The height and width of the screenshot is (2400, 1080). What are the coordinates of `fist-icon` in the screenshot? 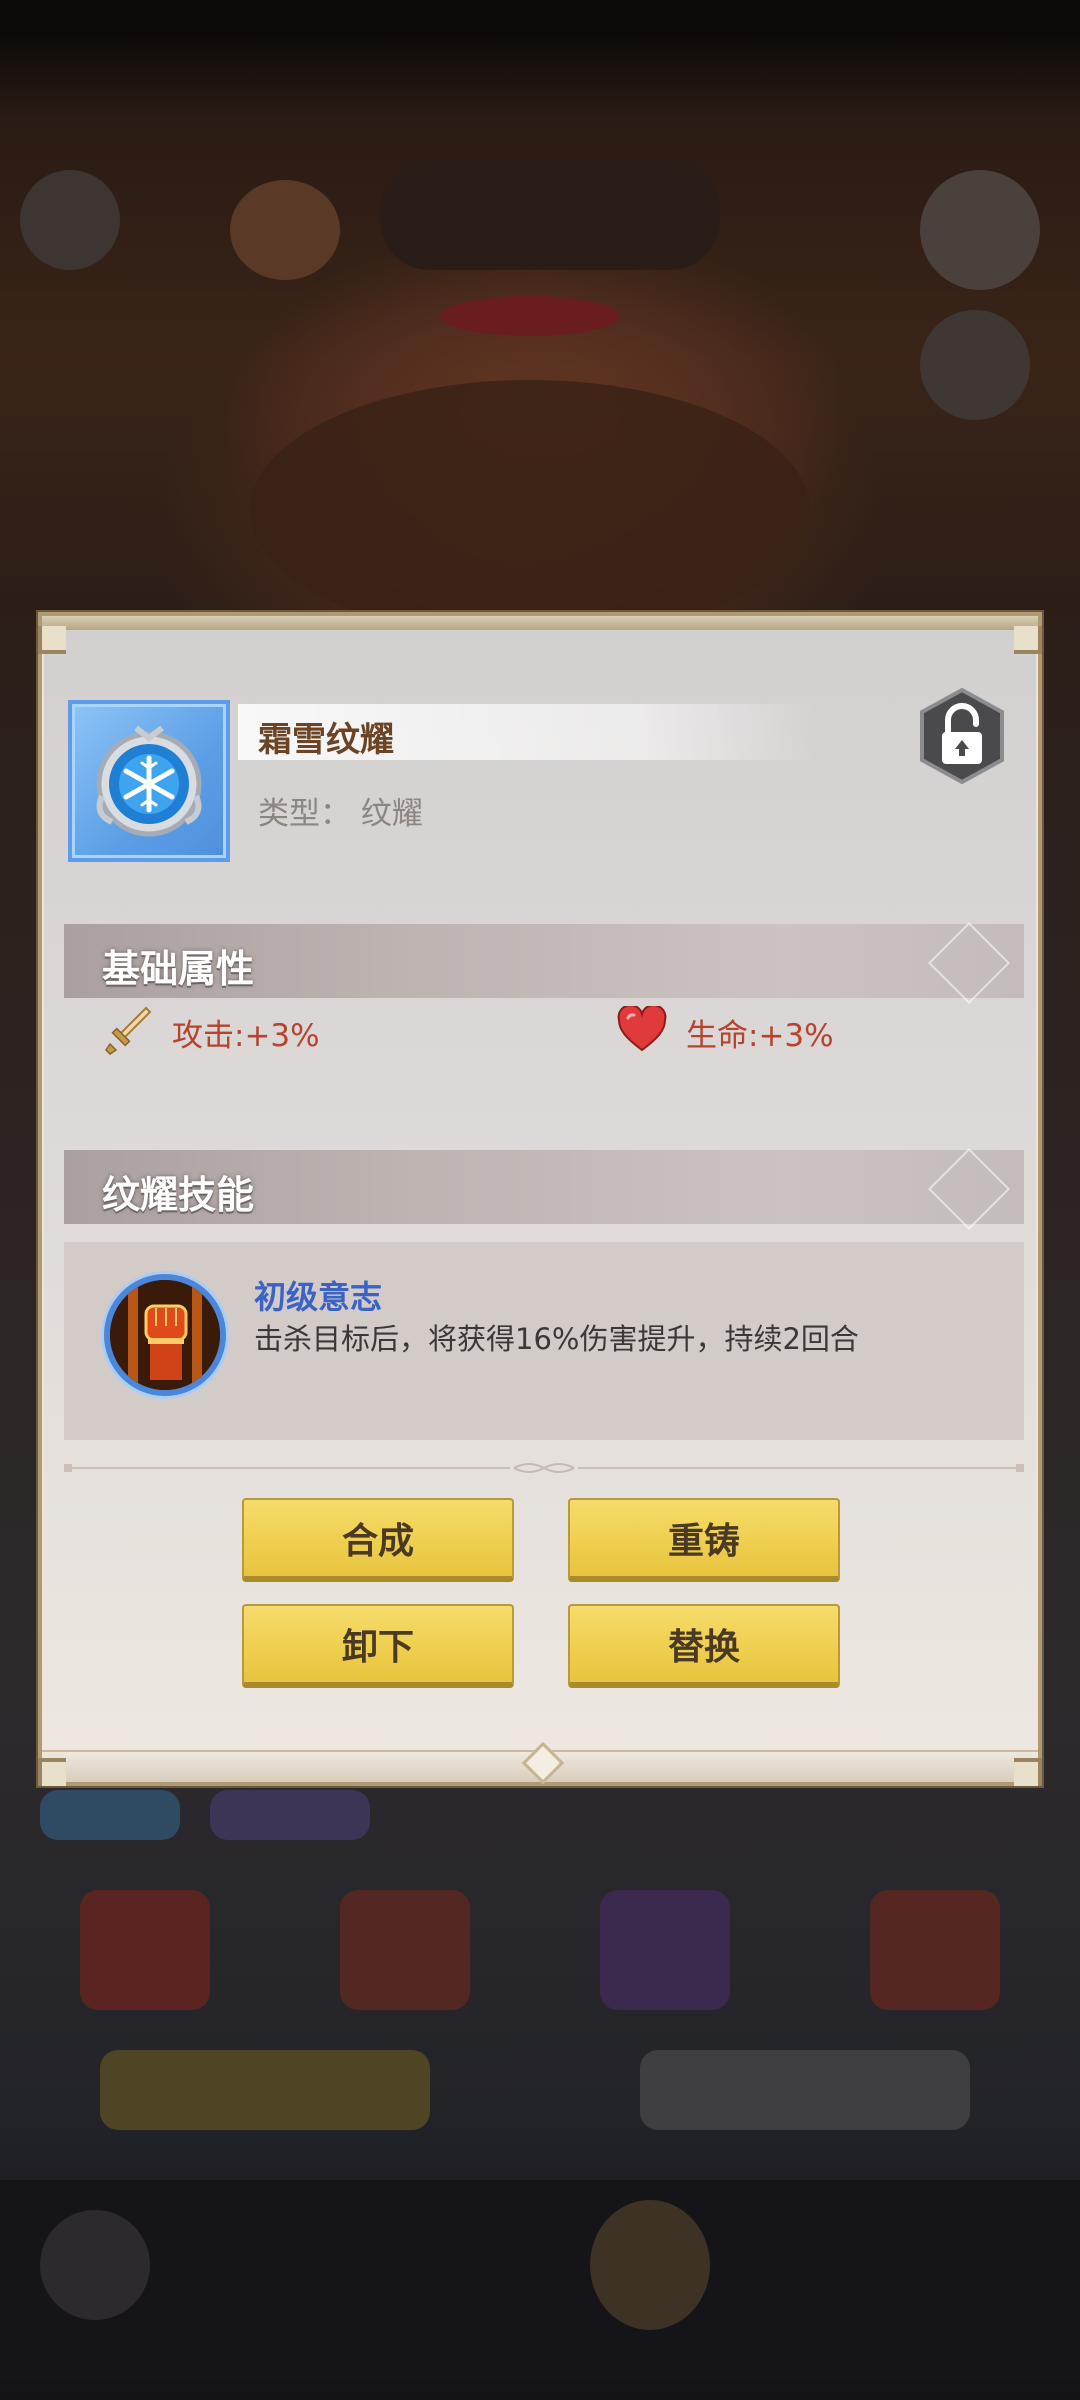 It's located at (165, 1335).